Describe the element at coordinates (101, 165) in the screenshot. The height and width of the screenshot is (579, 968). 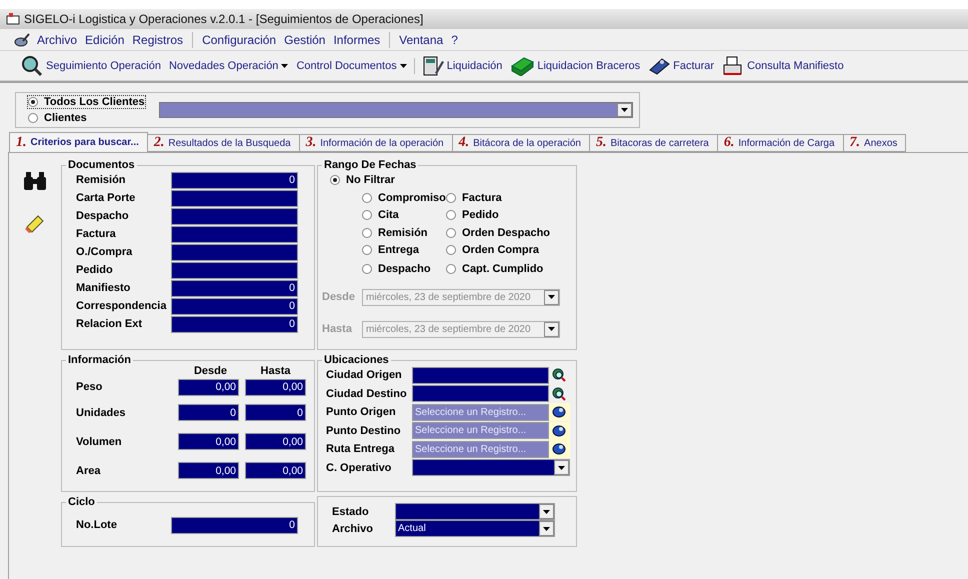
I see `group-title: Documentos` at that location.